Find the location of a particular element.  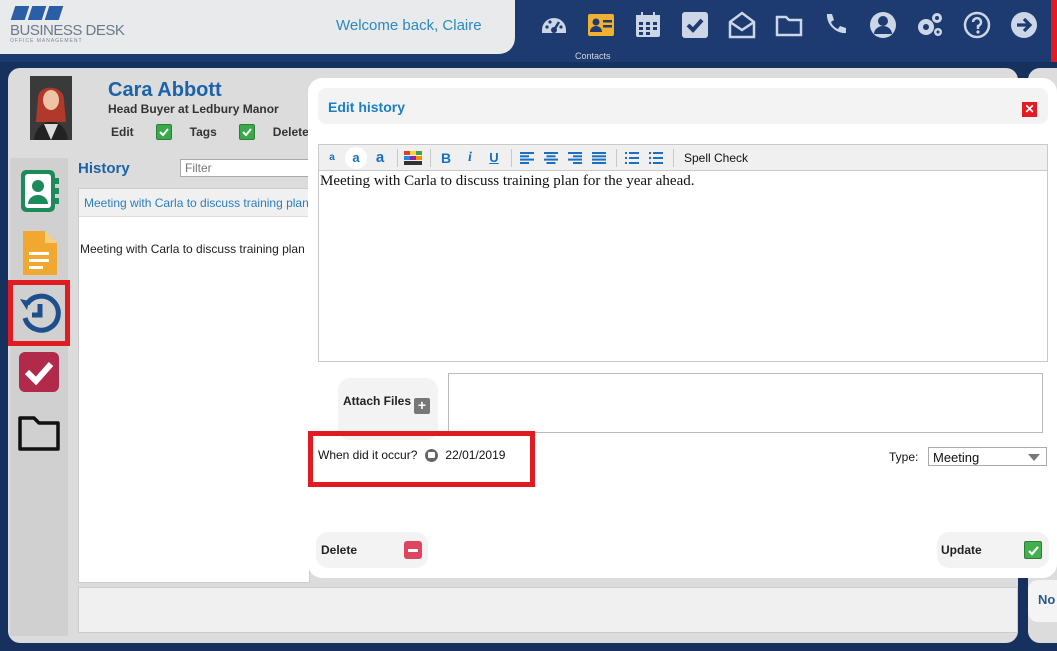

bullet-list-icon is located at coordinates (656, 157).